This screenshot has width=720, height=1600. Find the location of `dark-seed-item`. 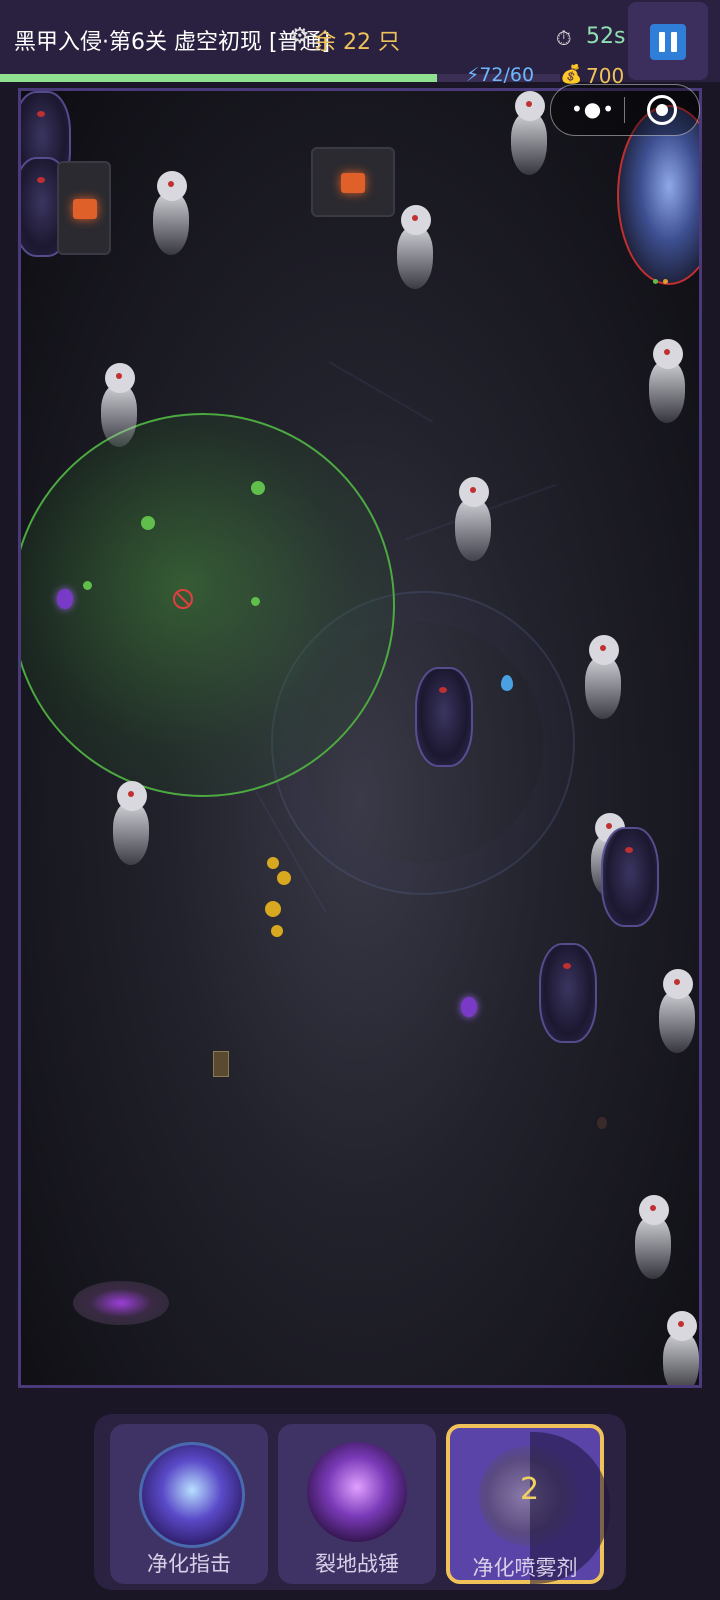

dark-seed-item is located at coordinates (602, 1123).